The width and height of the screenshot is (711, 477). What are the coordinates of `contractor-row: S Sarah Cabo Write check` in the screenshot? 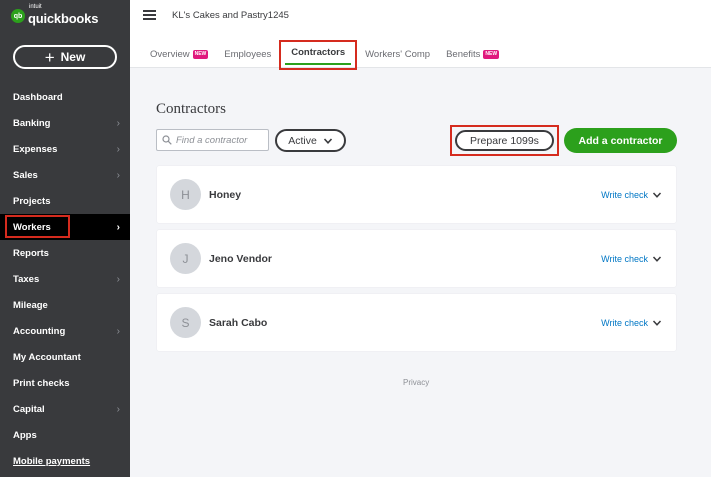 It's located at (416, 322).